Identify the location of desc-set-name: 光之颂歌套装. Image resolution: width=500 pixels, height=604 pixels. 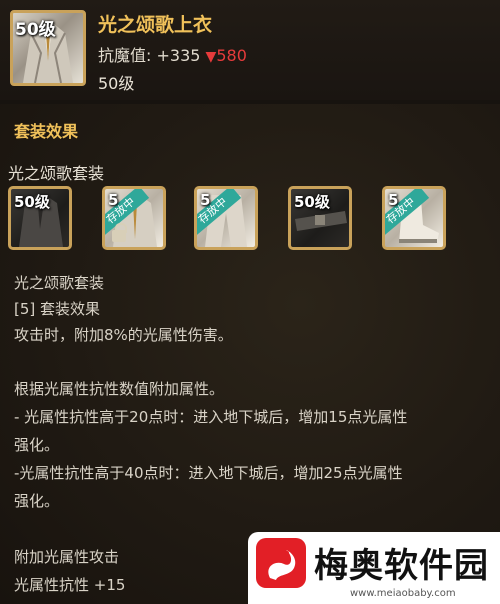
(59, 283).